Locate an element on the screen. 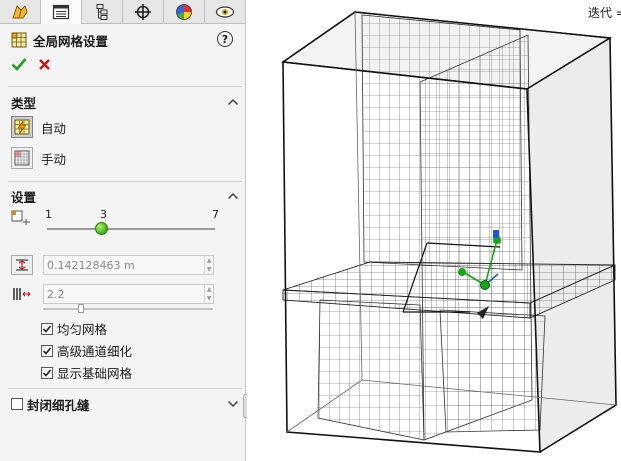 The width and height of the screenshot is (621, 461). appearance-pie-icon is located at coordinates (184, 12).